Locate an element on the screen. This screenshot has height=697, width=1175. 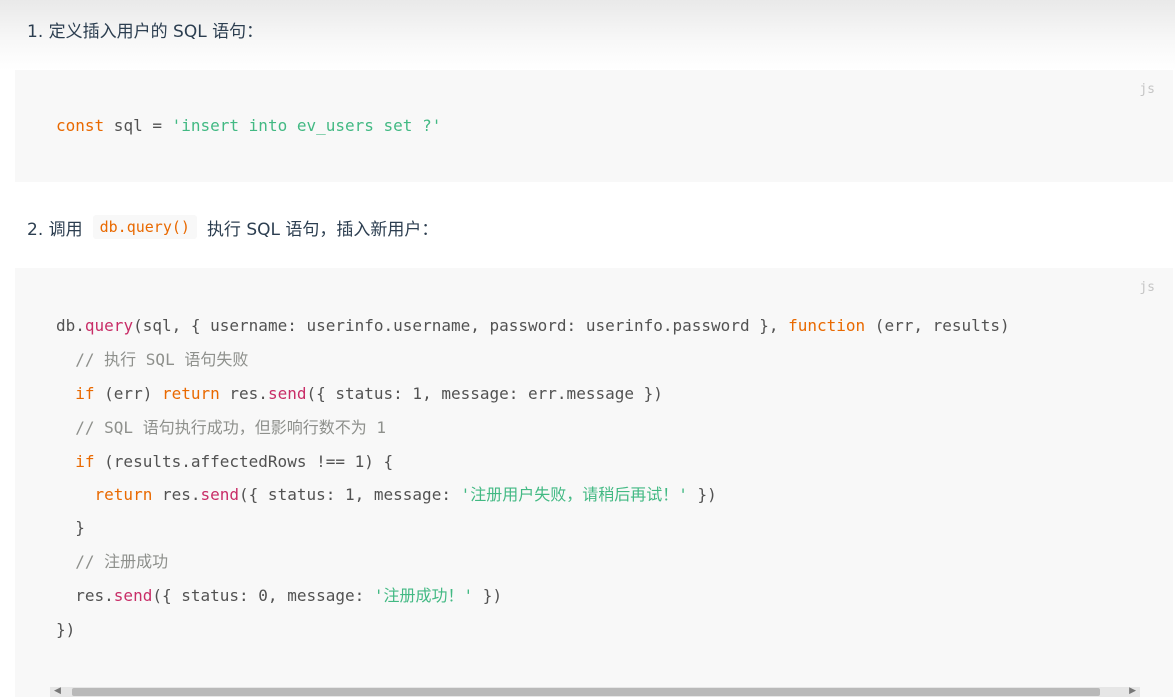
code-text: ({ status: 0, message: is located at coordinates (263, 595).